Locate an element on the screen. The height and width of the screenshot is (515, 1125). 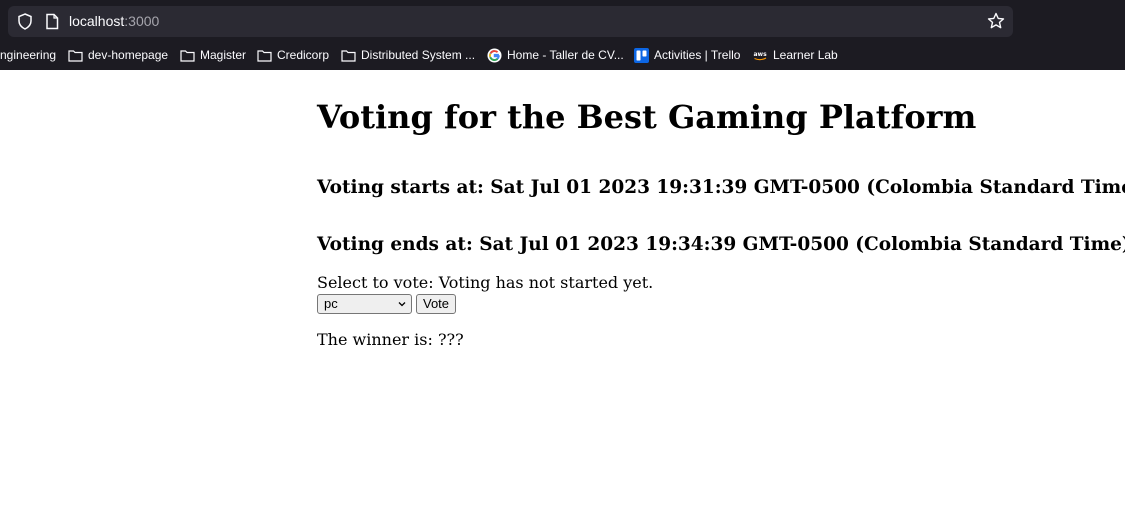
bookmark-item: dev-homepage is located at coordinates (118, 55).